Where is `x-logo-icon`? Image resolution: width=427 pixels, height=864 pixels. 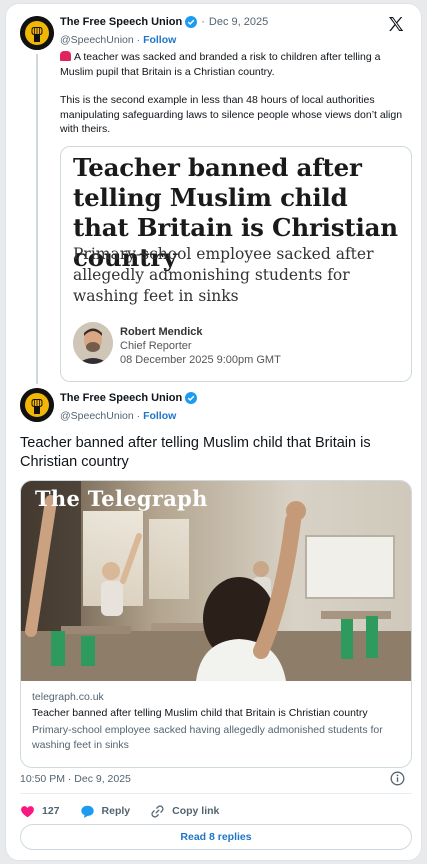
x-logo-icon is located at coordinates (396, 24).